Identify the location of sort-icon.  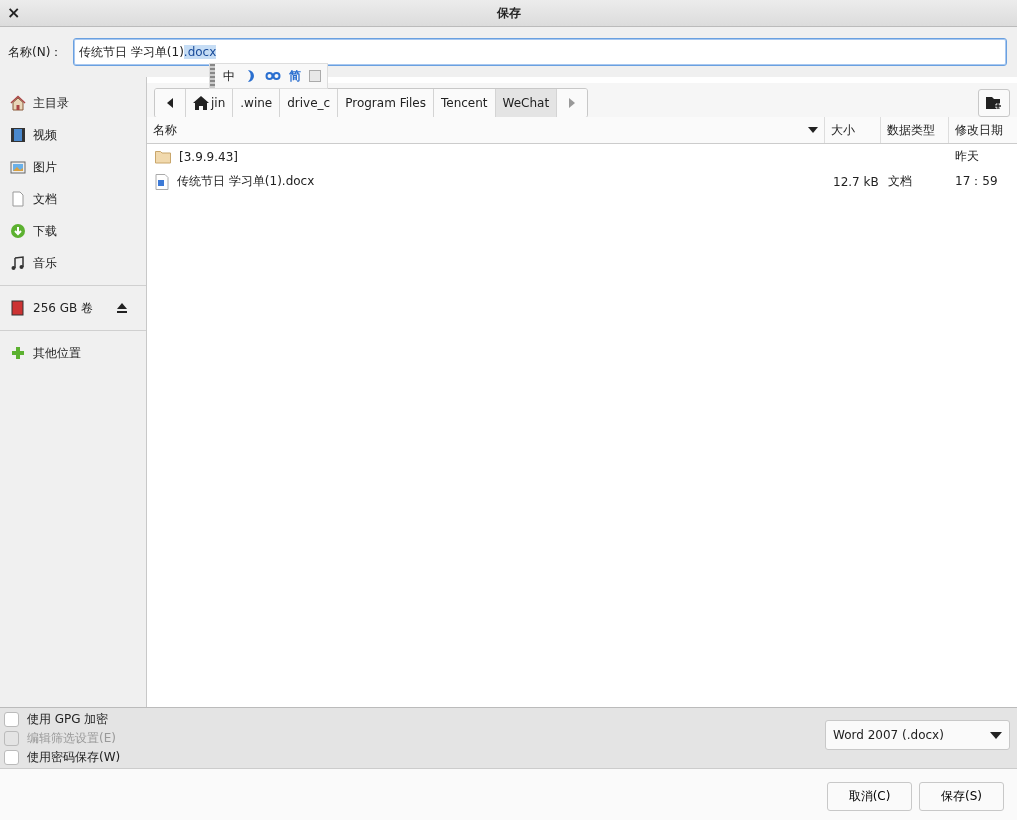
(813, 130).